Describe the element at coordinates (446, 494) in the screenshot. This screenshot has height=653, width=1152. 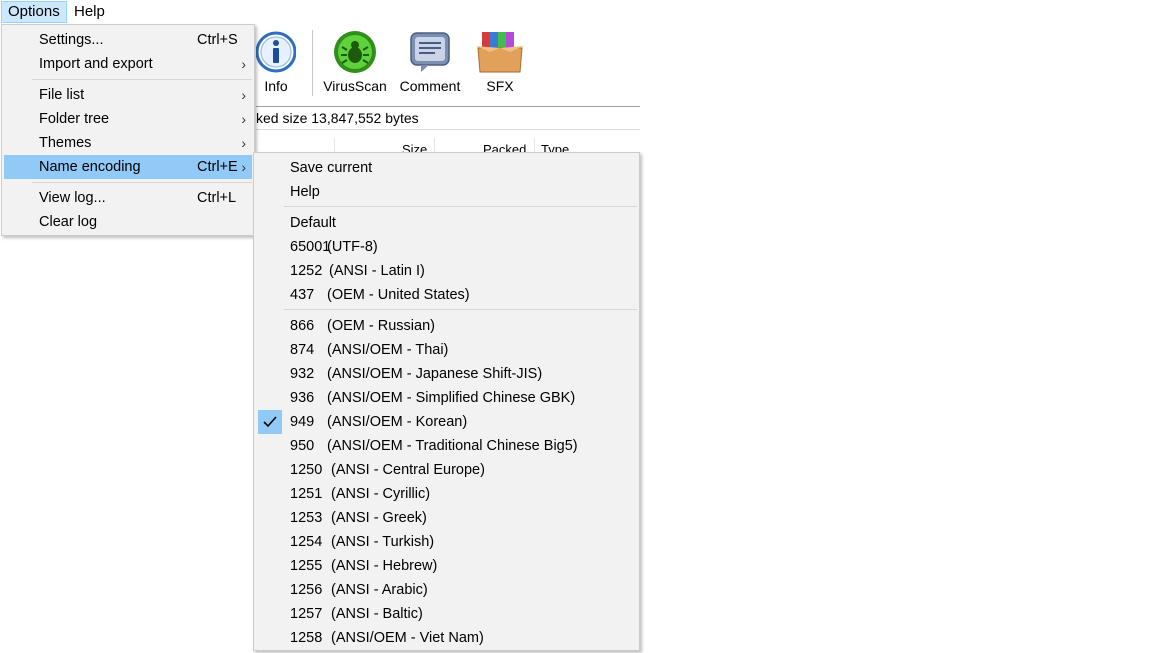
I see `encoding-item-1251: 1251 (ANSI - Cyrillic)` at that location.